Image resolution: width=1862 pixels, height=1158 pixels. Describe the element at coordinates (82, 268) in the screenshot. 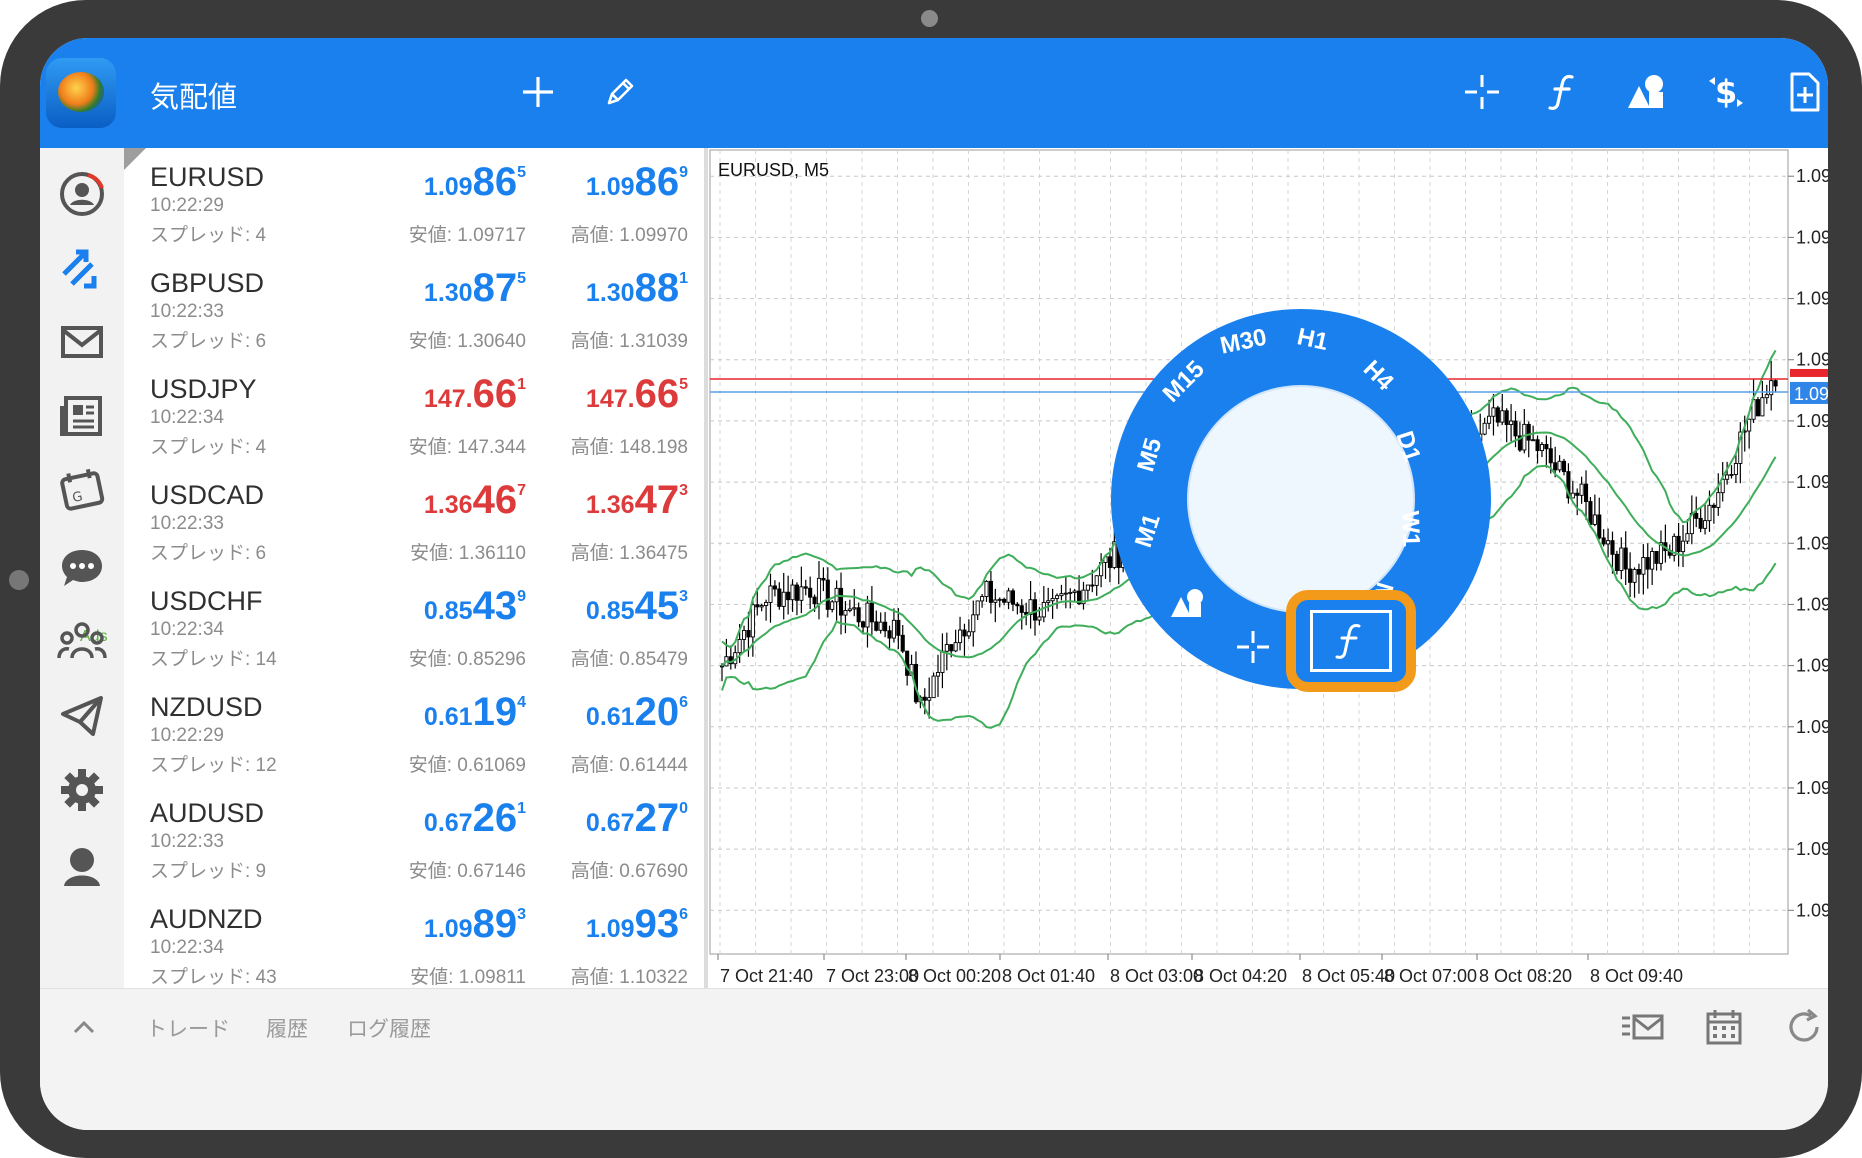

I see `nav-chart` at that location.